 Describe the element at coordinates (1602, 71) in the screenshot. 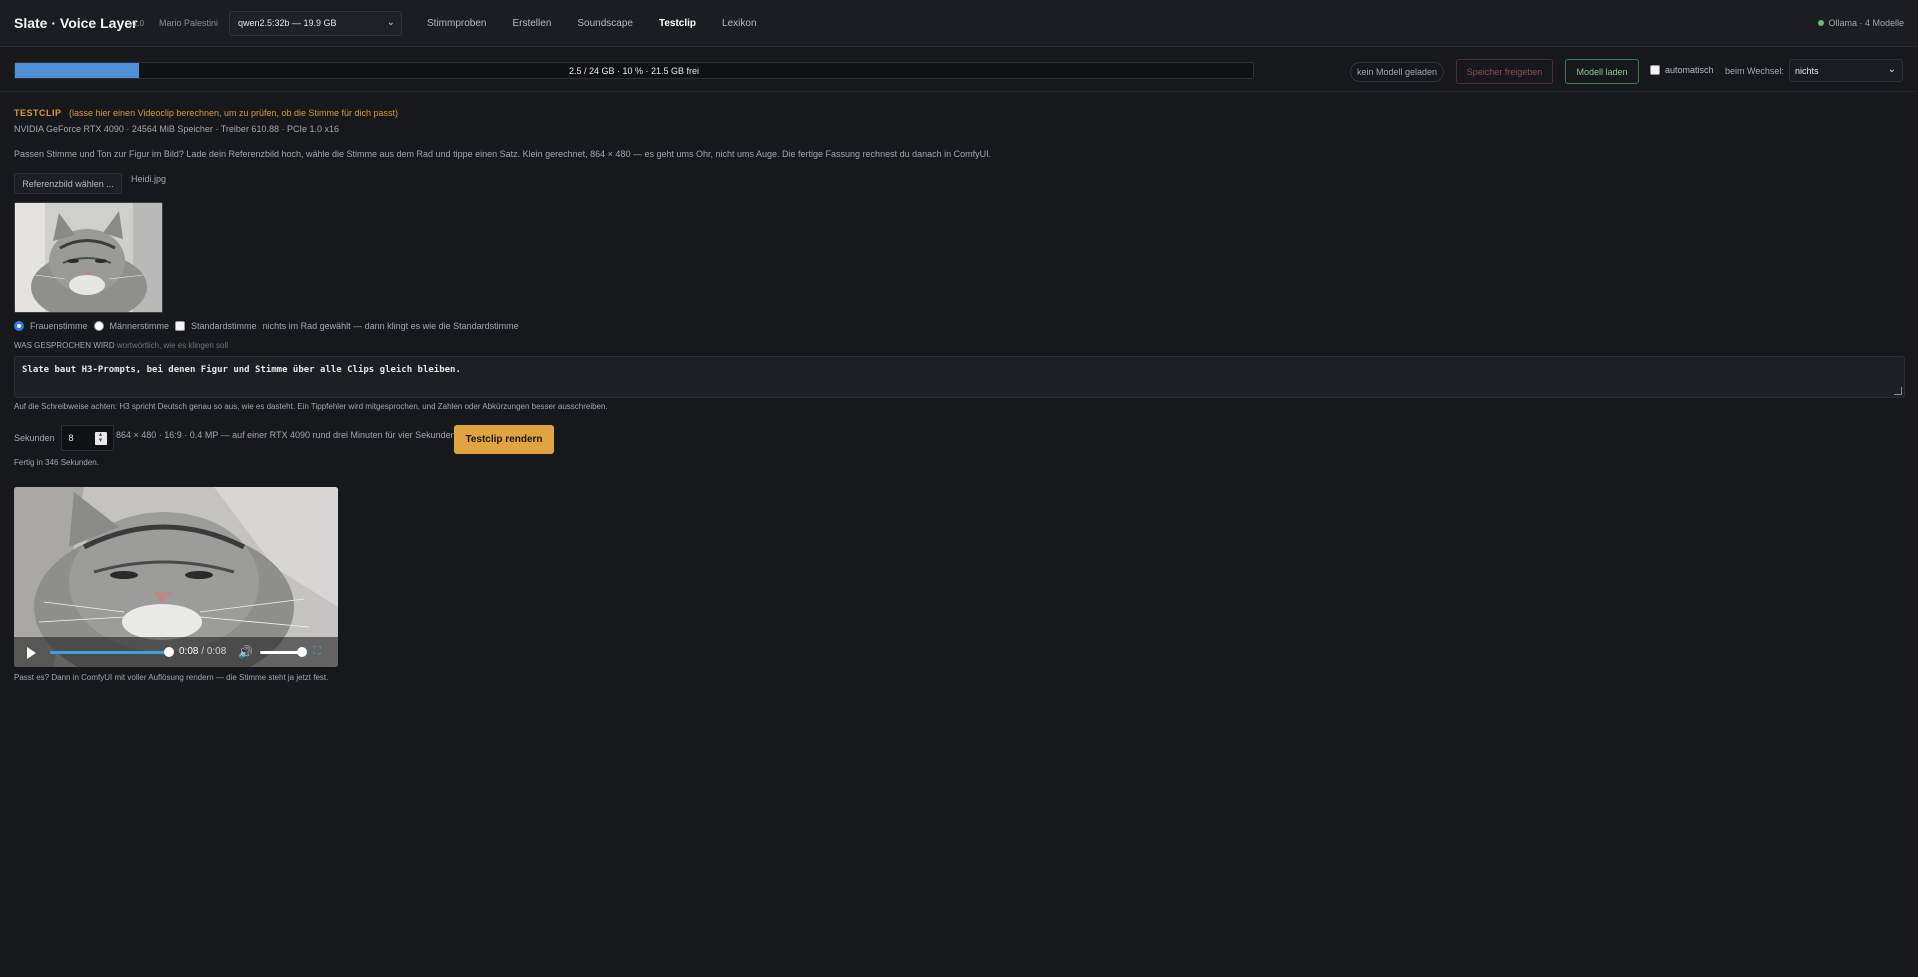

I see `load-model-button: Modell laden` at that location.